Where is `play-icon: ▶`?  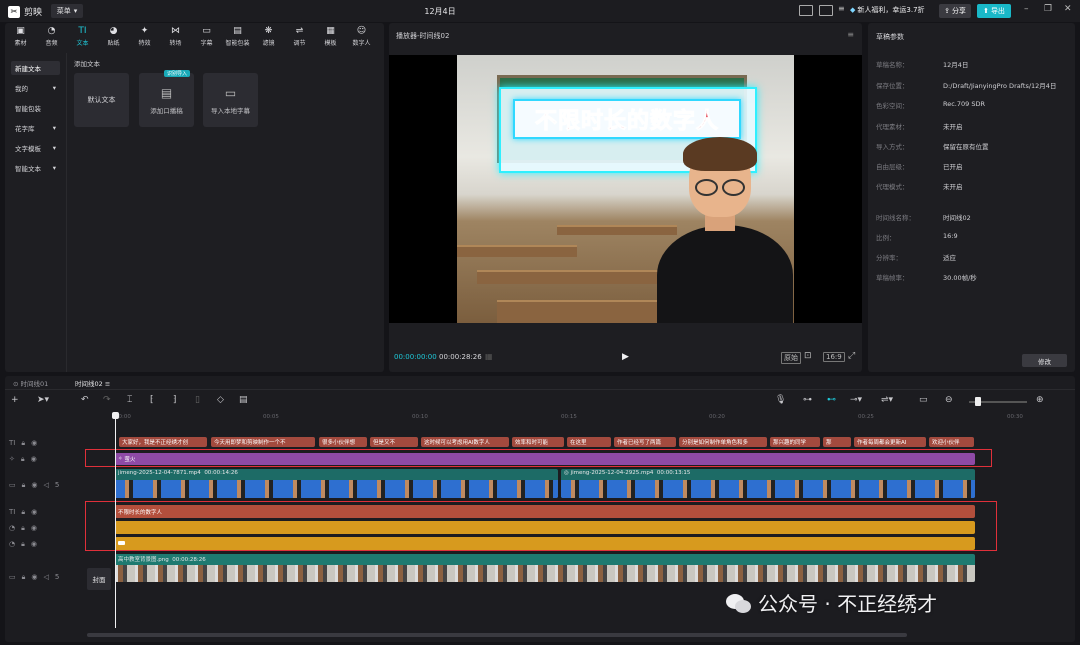 play-icon: ▶ is located at coordinates (625, 357).